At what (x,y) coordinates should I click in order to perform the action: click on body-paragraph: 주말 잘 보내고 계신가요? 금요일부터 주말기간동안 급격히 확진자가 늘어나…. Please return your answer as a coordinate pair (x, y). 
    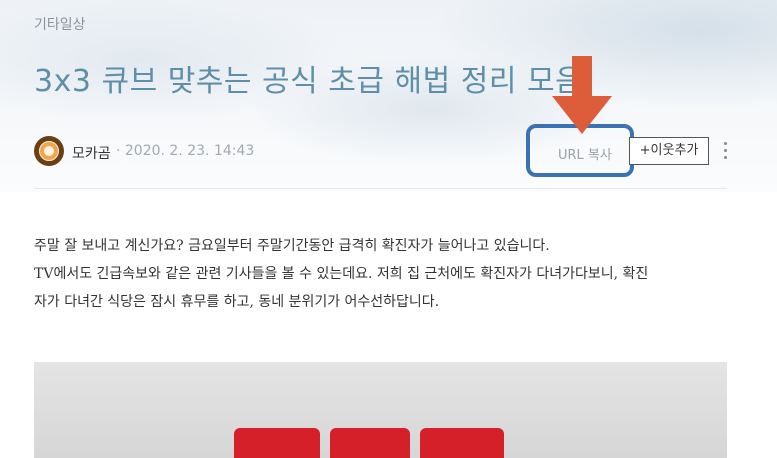
    Looking at the image, I should click on (292, 246).